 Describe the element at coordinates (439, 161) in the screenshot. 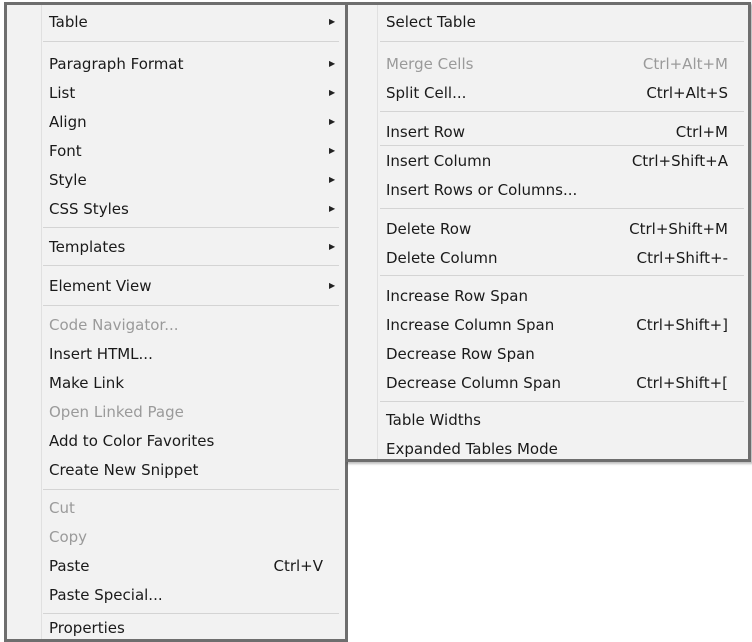

I see `menu-item-label: Insert Column` at that location.